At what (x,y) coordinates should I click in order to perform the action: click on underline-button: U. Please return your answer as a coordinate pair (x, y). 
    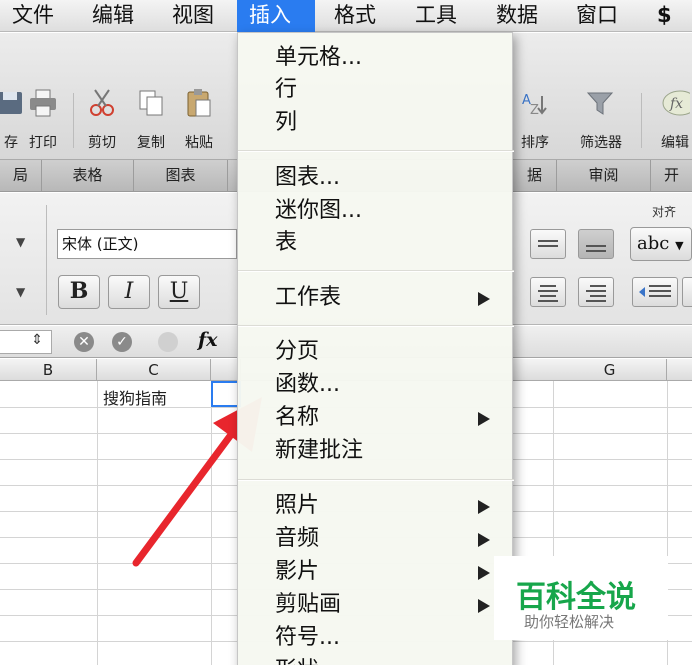
    Looking at the image, I should click on (179, 292).